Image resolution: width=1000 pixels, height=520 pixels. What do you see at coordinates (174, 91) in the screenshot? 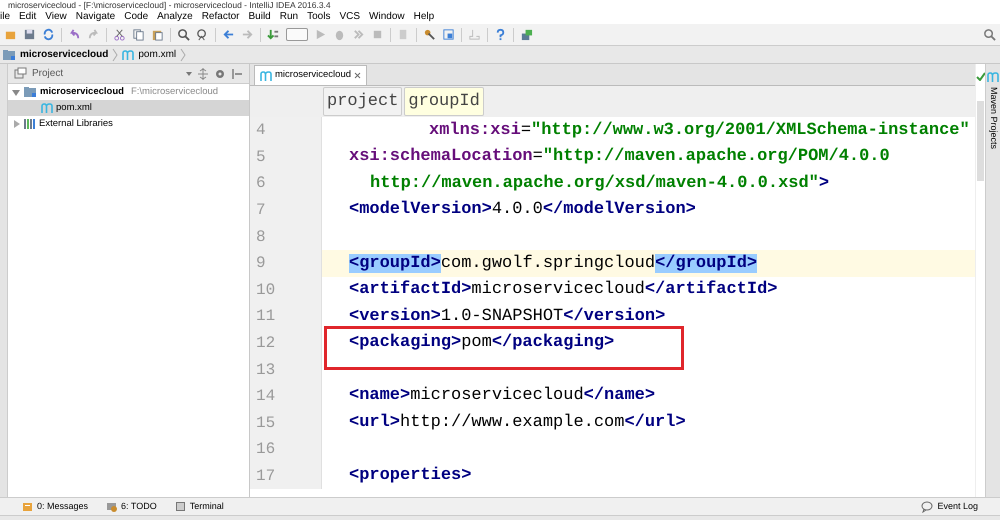
I see `folder-path: F:\microservicecloud` at bounding box center [174, 91].